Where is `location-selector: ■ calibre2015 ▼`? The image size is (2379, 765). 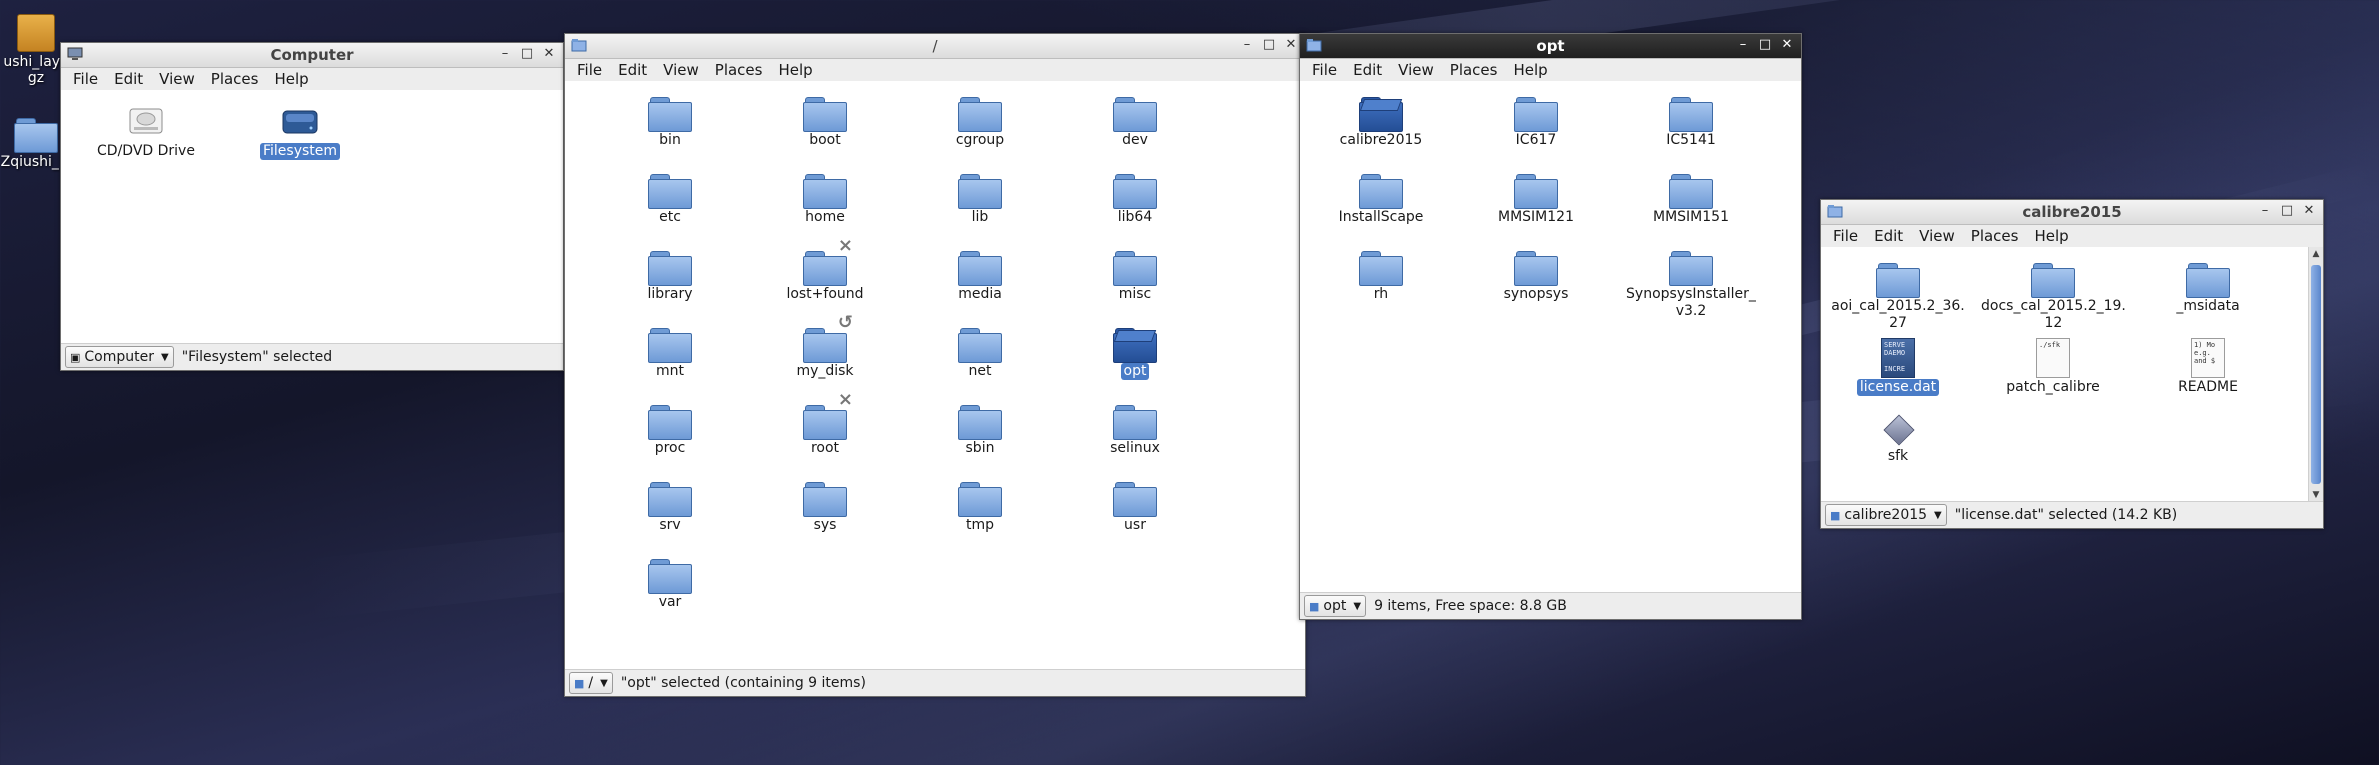
location-selector: ■ calibre2015 ▼ is located at coordinates (1886, 515).